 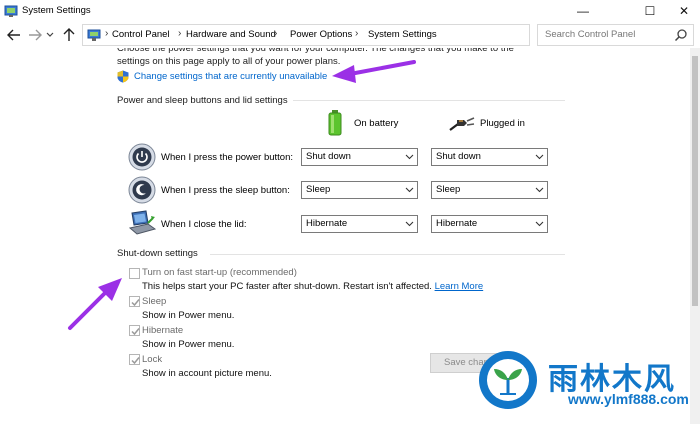 What do you see at coordinates (489, 190) in the screenshot?
I see `sleep-button-plugged-select: Sleep` at bounding box center [489, 190].